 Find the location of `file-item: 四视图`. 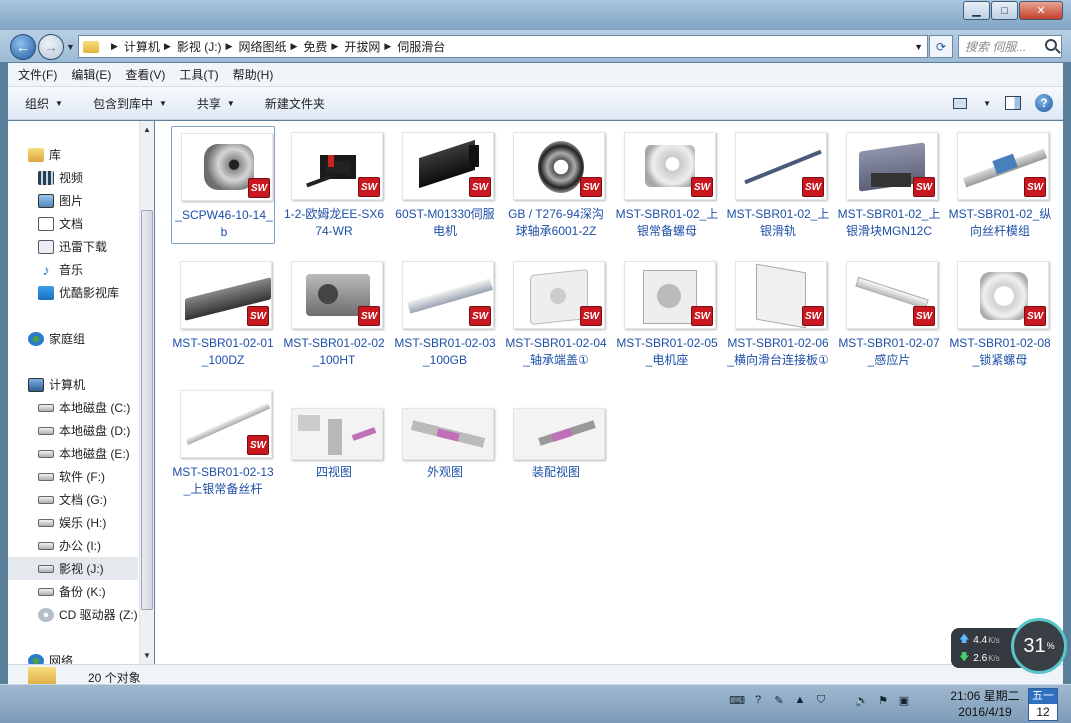

file-item: 四视图 is located at coordinates (334, 443).